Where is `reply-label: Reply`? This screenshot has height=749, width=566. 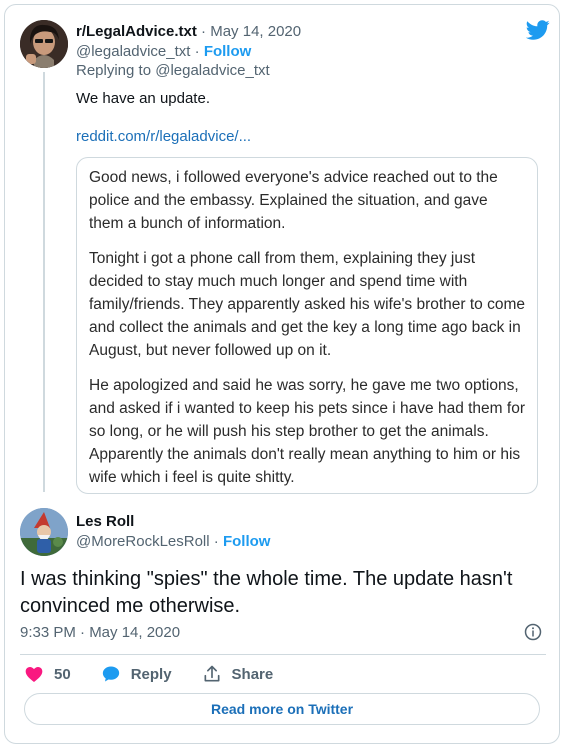
reply-label: Reply is located at coordinates (151, 674).